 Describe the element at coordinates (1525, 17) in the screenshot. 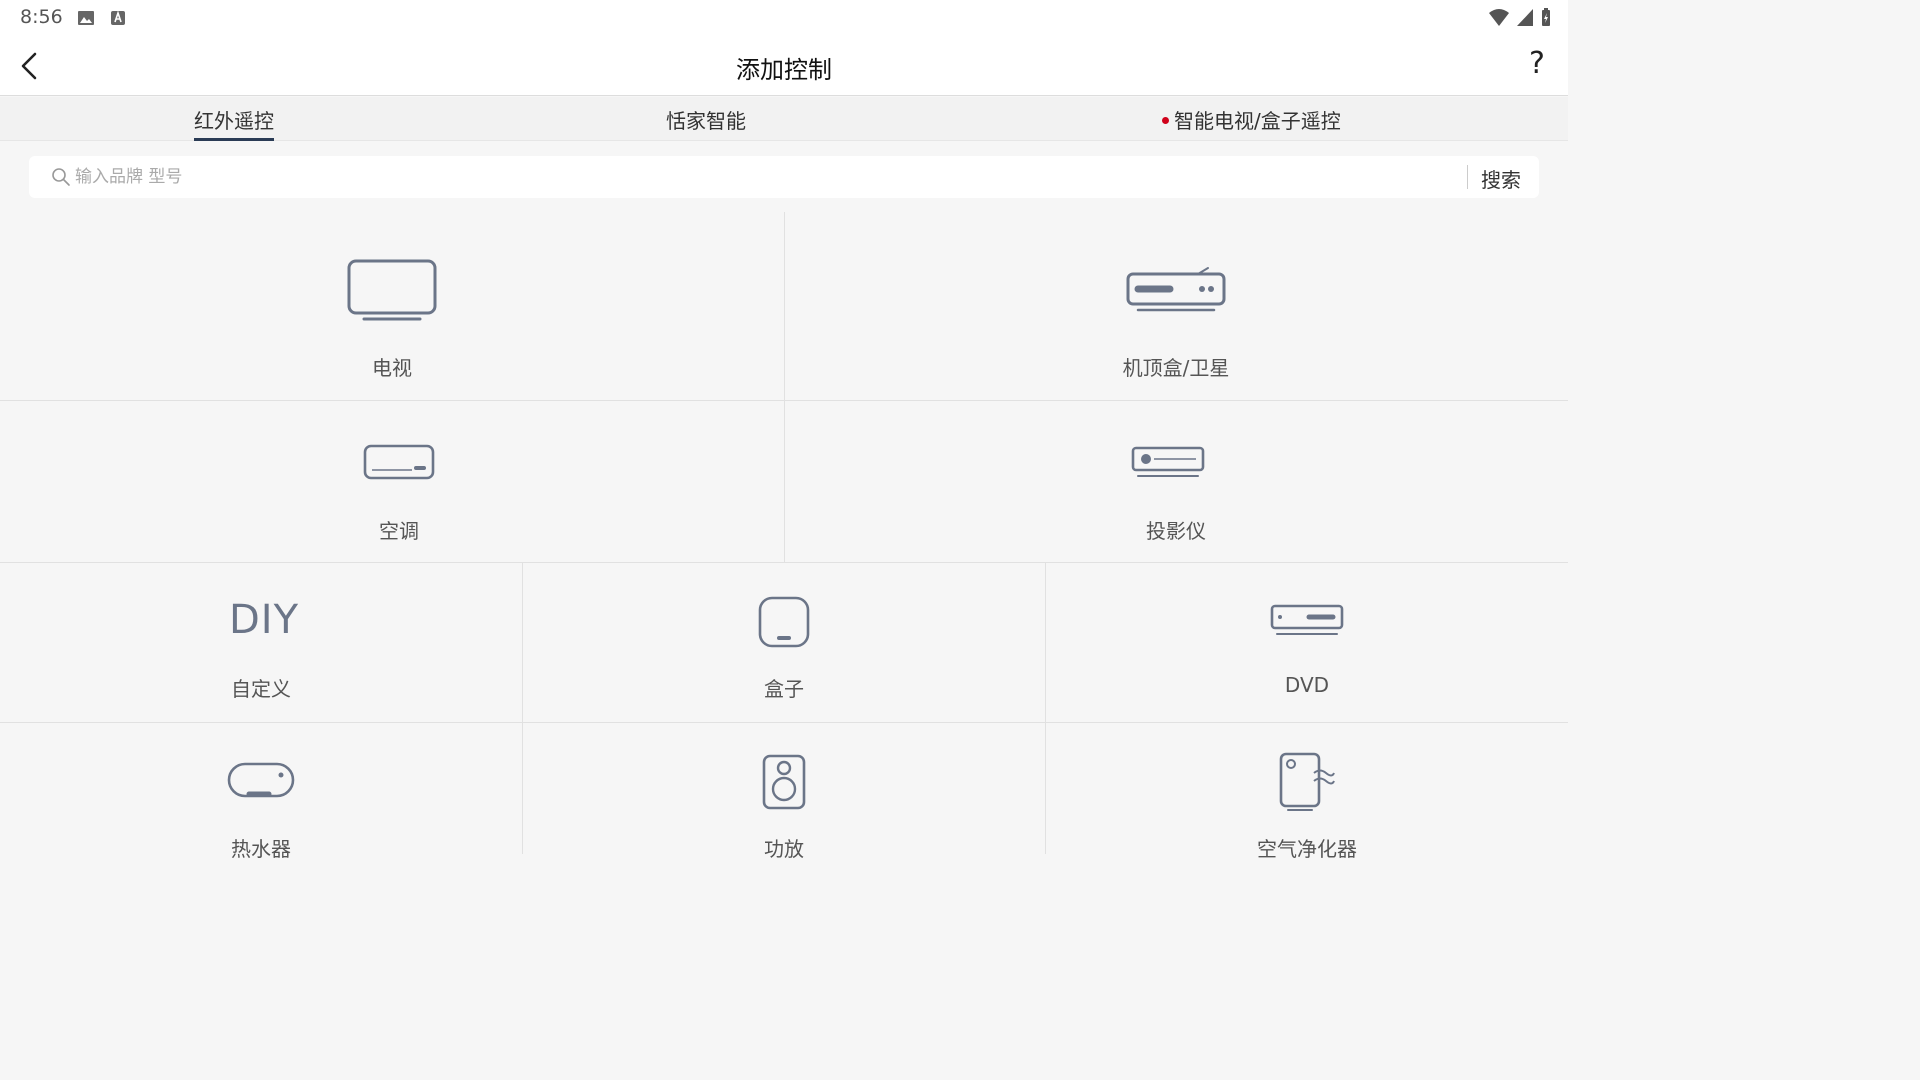

I see `signal-icon` at that location.